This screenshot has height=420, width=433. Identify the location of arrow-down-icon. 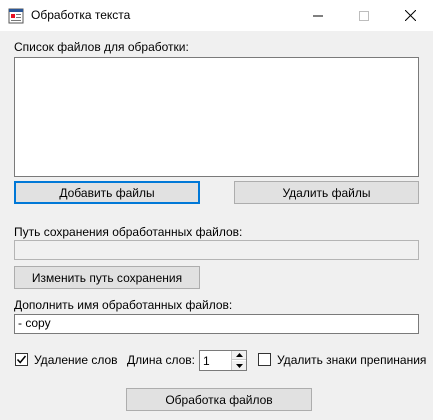
(239, 365).